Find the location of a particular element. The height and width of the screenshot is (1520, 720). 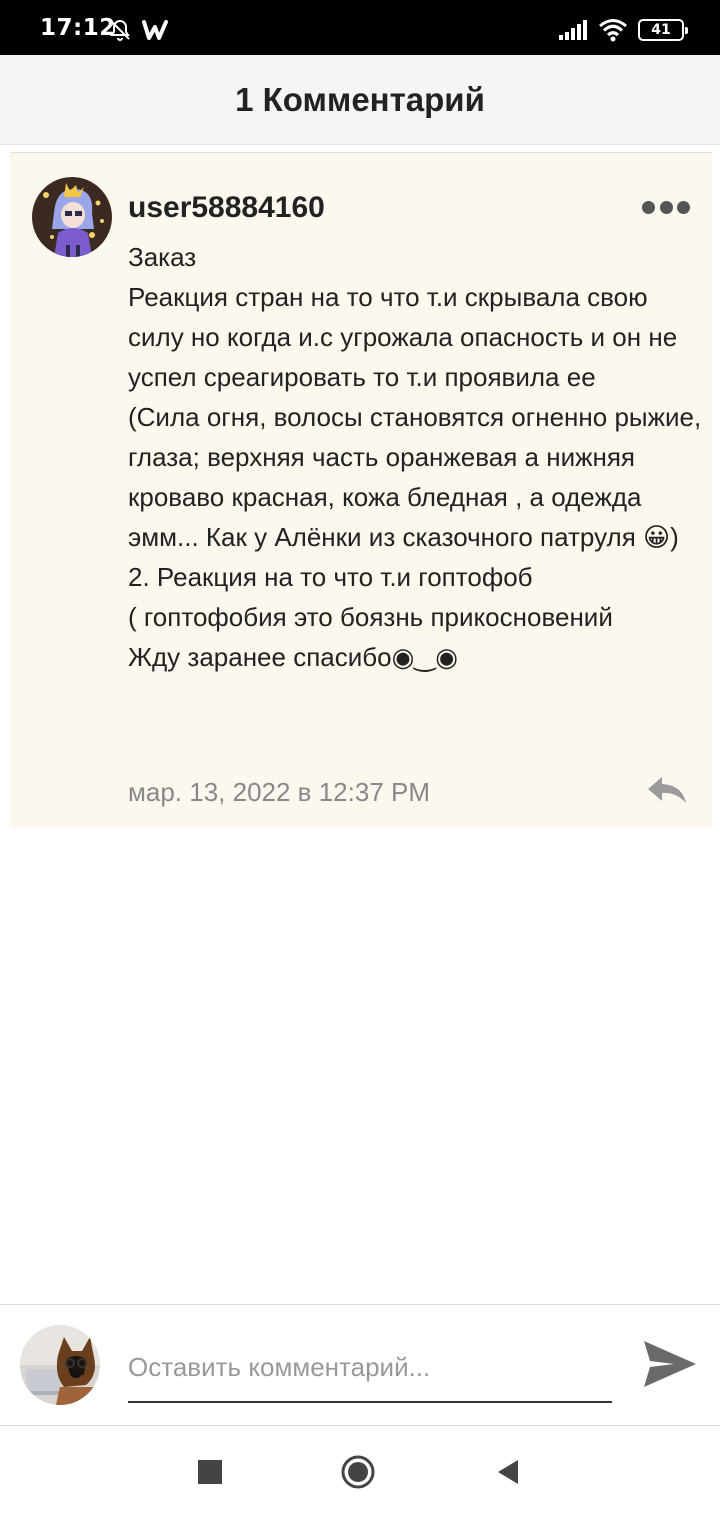

header: 1 Комментарий is located at coordinates (360, 100).